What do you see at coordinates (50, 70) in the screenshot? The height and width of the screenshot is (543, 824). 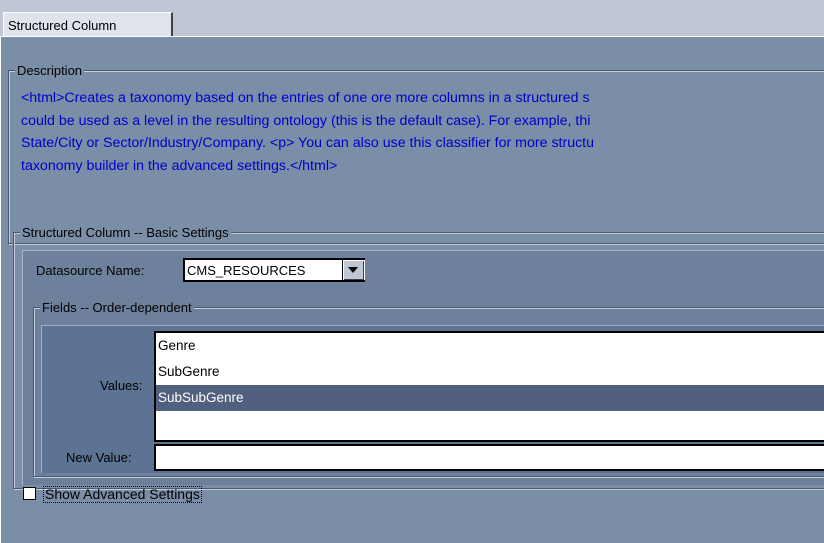 I see `description-legend: Description` at bounding box center [50, 70].